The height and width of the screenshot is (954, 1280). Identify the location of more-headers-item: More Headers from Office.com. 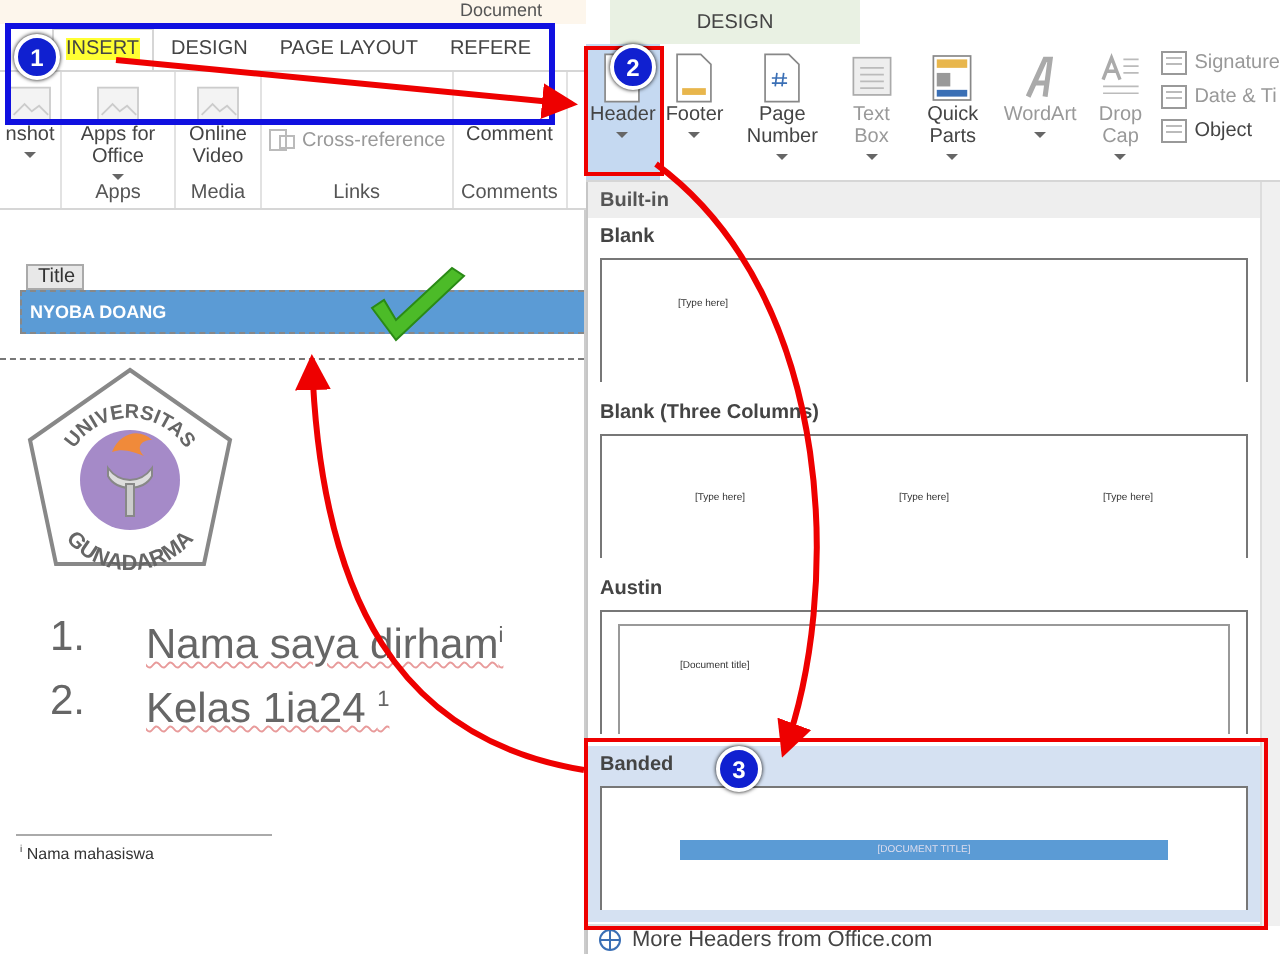
(934, 939).